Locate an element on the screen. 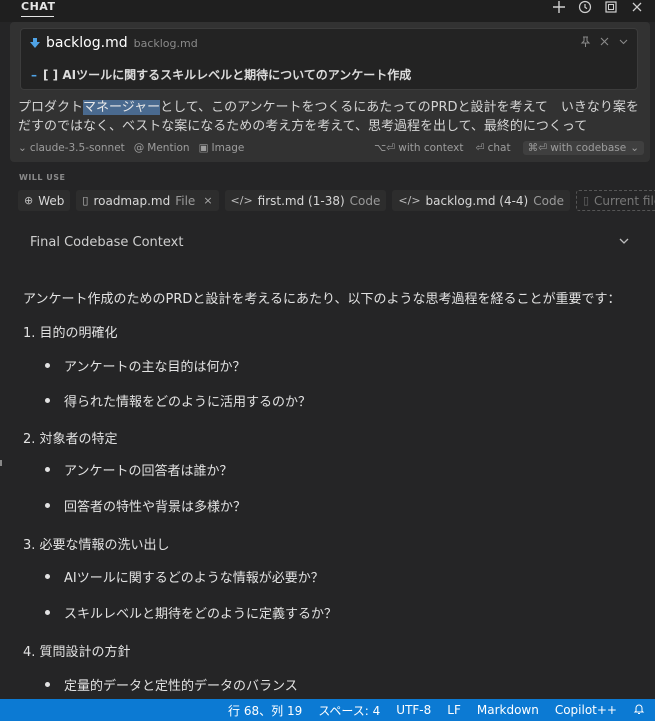 This screenshot has height=721, width=655. chip-roadmap-file: ▯ roadmap.md File × is located at coordinates (147, 200).